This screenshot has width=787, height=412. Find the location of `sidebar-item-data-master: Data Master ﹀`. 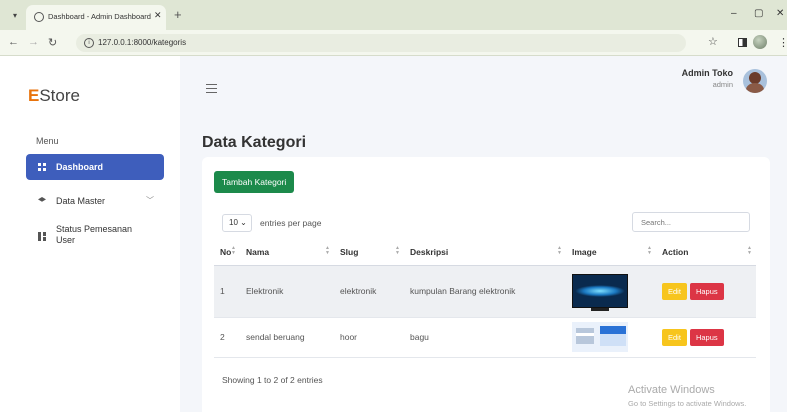

sidebar-item-data-master: Data Master ﹀ is located at coordinates (95, 201).